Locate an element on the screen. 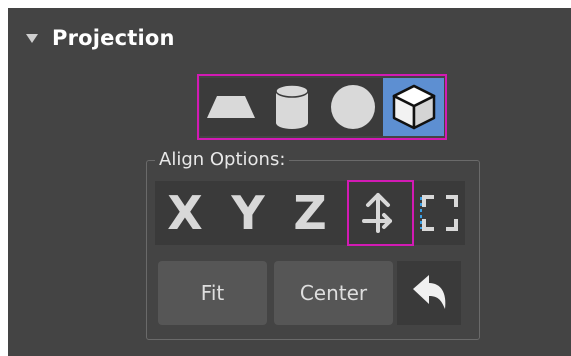  box-projection-button is located at coordinates (413, 107).